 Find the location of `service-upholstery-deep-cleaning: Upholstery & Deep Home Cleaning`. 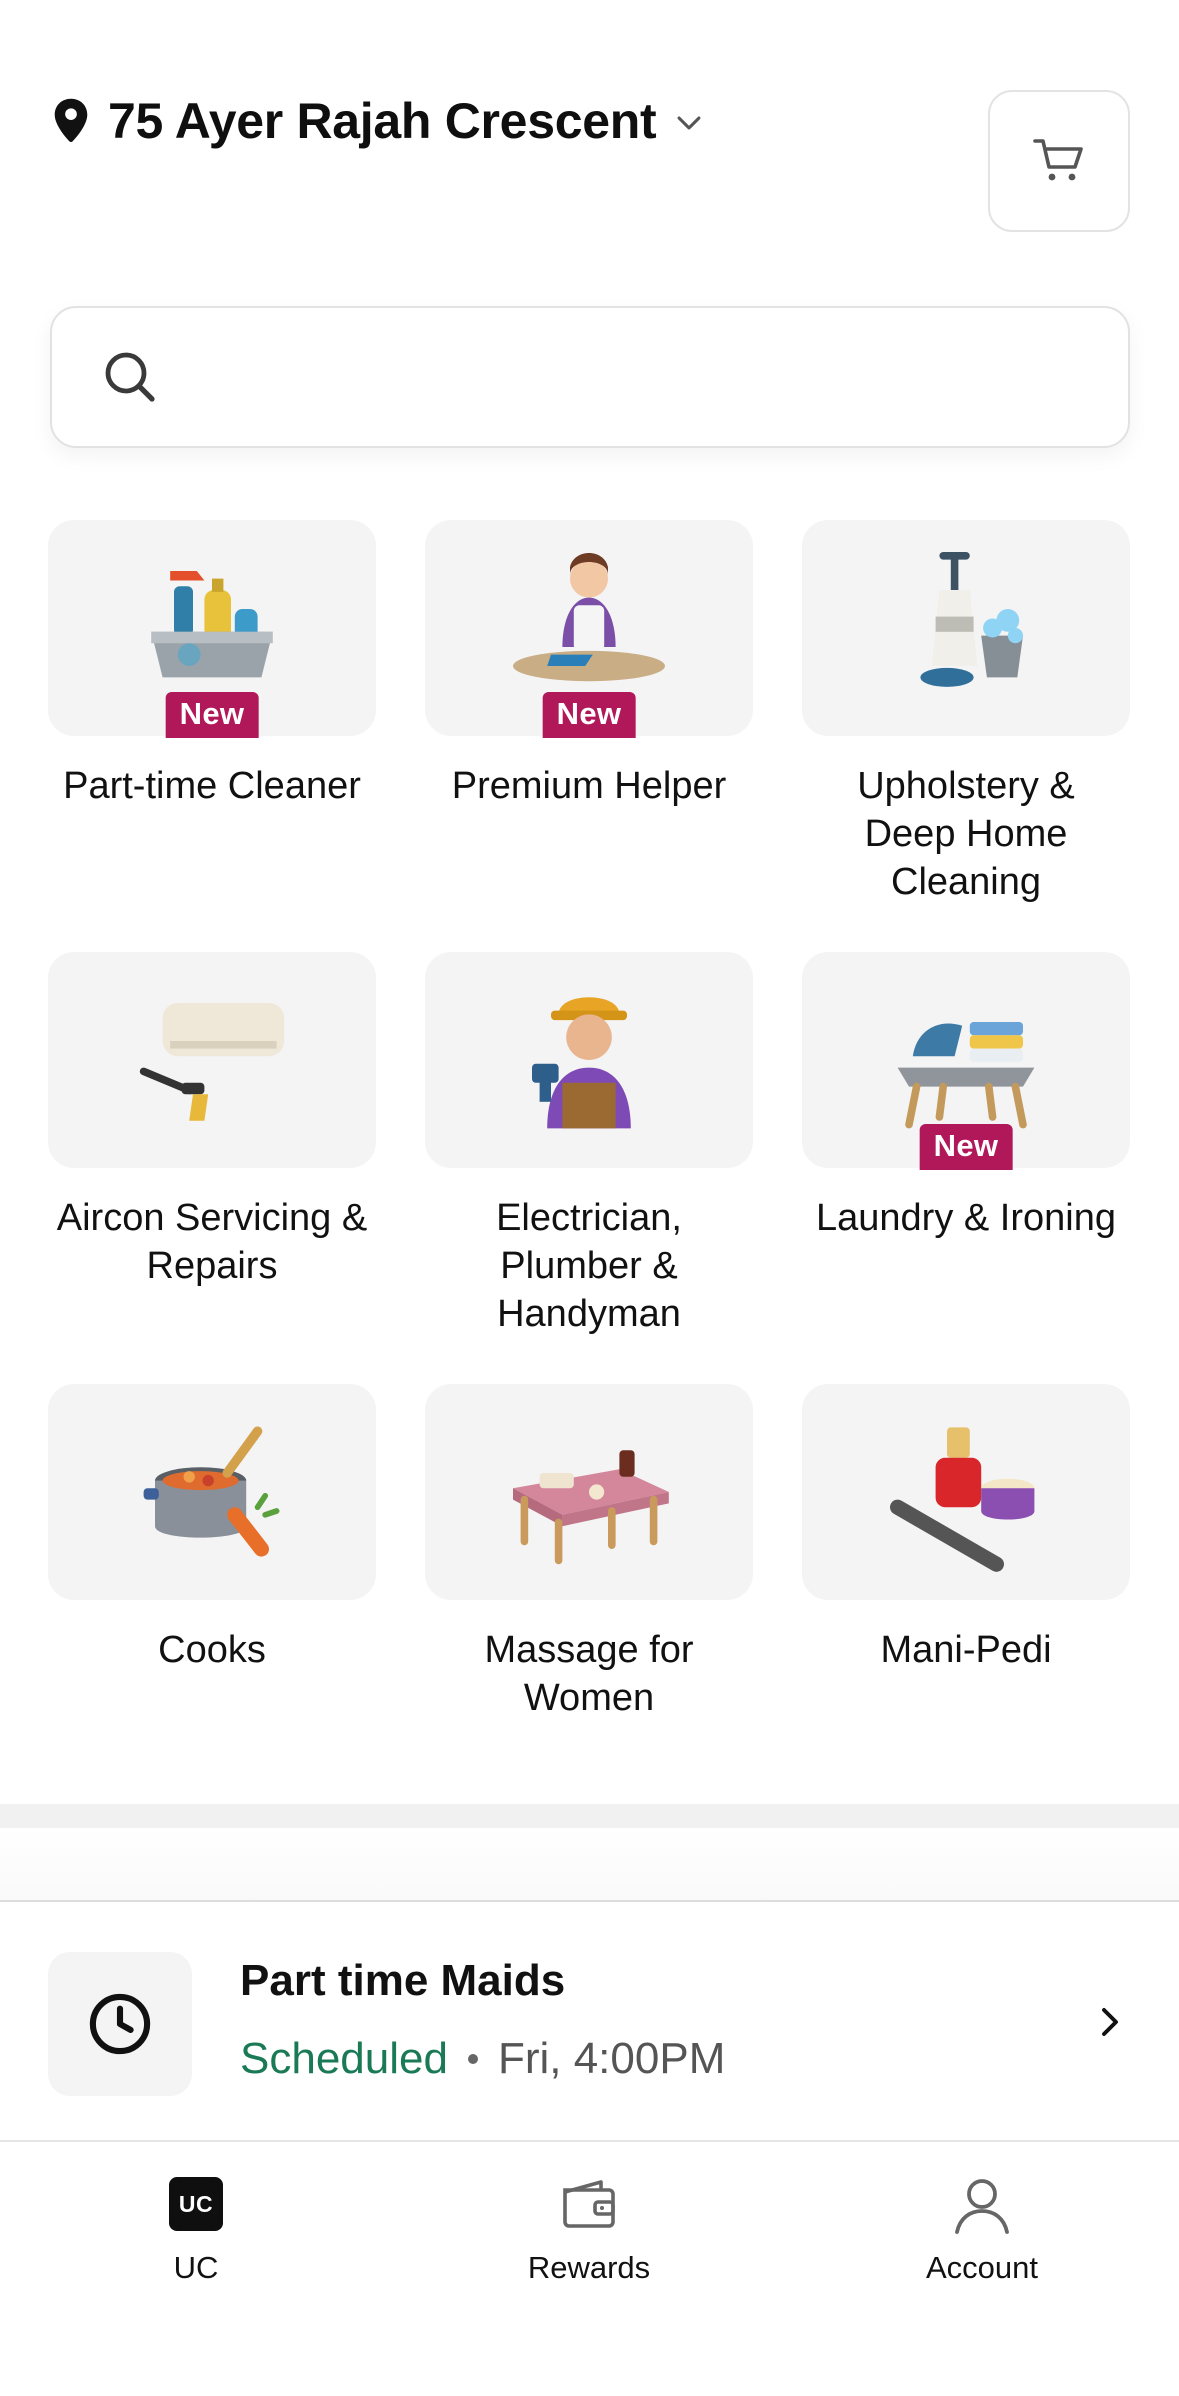

service-upholstery-deep-cleaning: Upholstery & Deep Home Cleaning is located at coordinates (966, 713).